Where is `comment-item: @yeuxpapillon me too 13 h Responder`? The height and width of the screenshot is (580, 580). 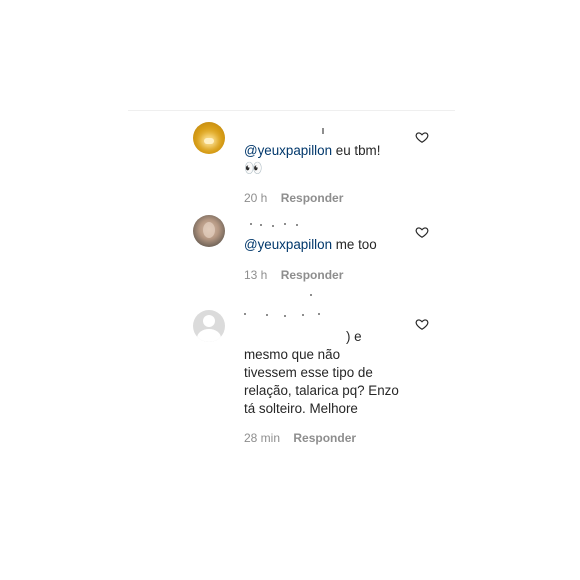
comment-item: @yeuxpapillon me too 13 h Responder is located at coordinates (318, 250).